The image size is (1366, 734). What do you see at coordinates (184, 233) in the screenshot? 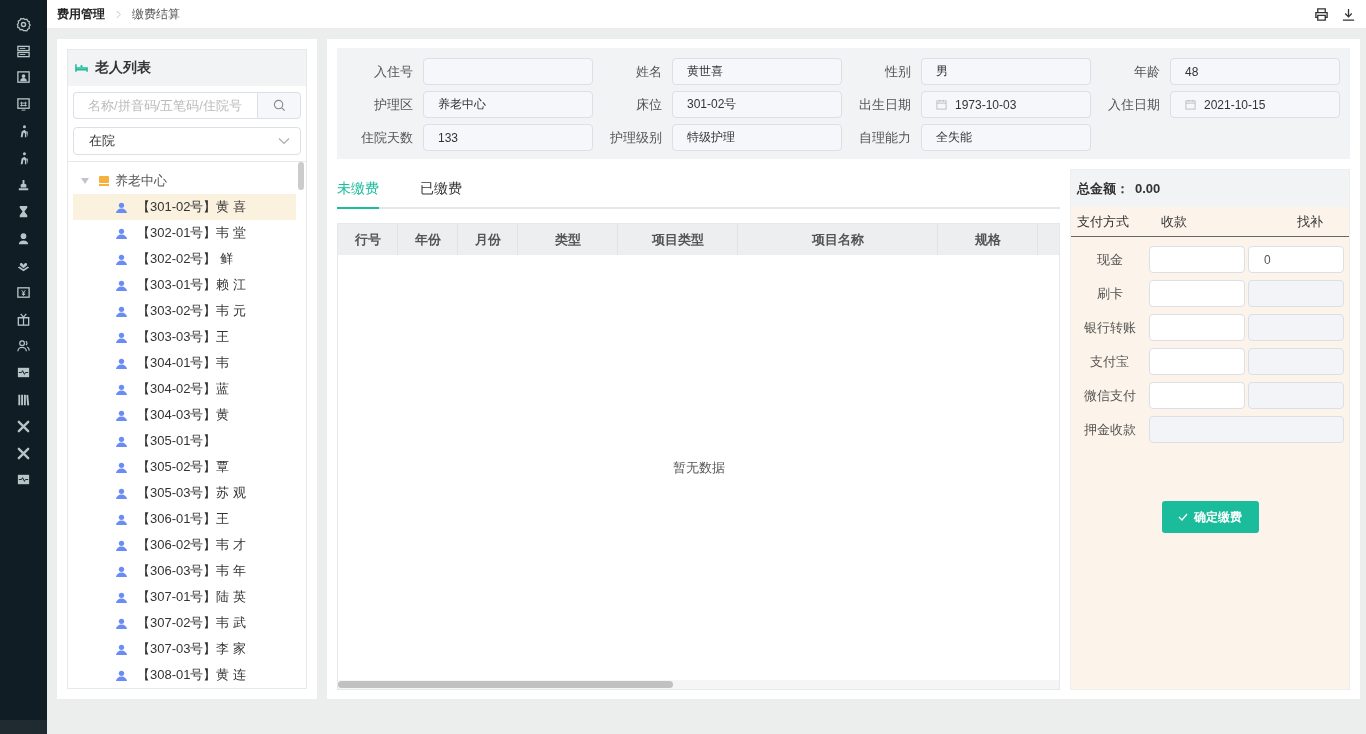
I see `tree-item: 【302-01号】韦 堂` at bounding box center [184, 233].